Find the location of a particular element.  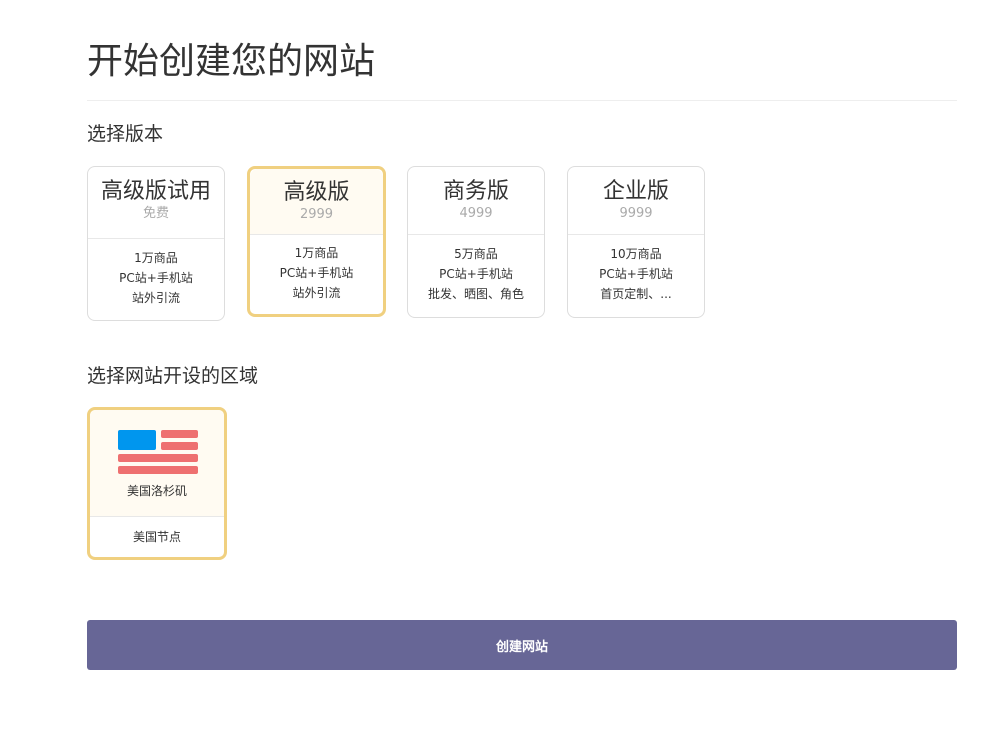

plan-price: 9999 is located at coordinates (636, 213).